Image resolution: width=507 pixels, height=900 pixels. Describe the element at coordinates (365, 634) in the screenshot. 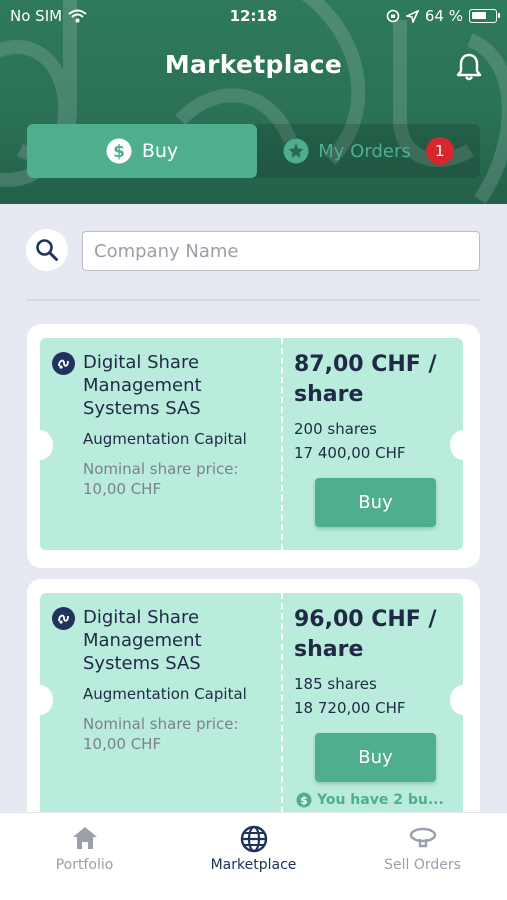

I see `share-price: 96,00 CHF / share` at that location.